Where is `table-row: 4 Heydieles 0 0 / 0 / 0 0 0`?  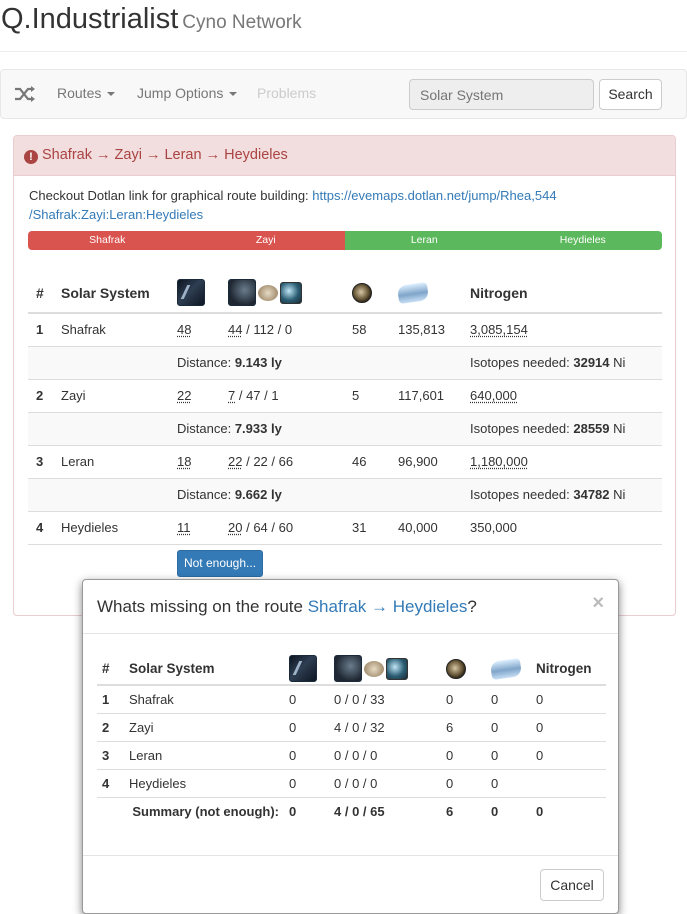 table-row: 4 Heydieles 0 0 / 0 / 0 0 0 is located at coordinates (351, 782).